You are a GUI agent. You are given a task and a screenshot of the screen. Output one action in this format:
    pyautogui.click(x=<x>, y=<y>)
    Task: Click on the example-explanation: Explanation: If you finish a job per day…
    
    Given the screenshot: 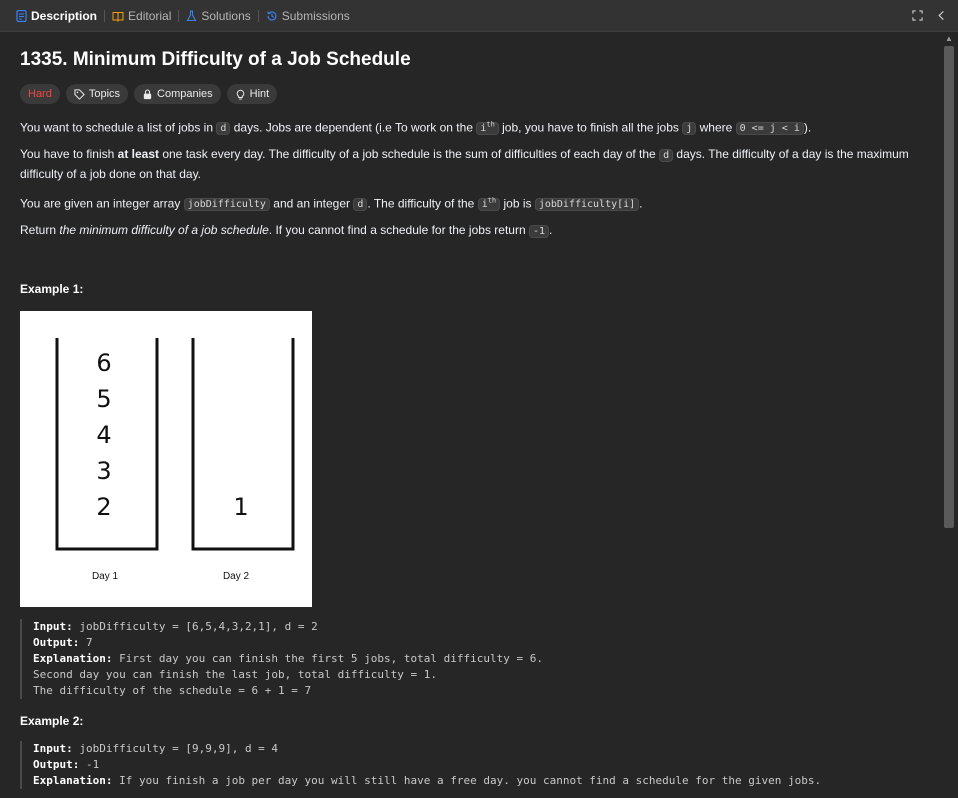 What is the action you would take?
    pyautogui.click(x=476, y=781)
    